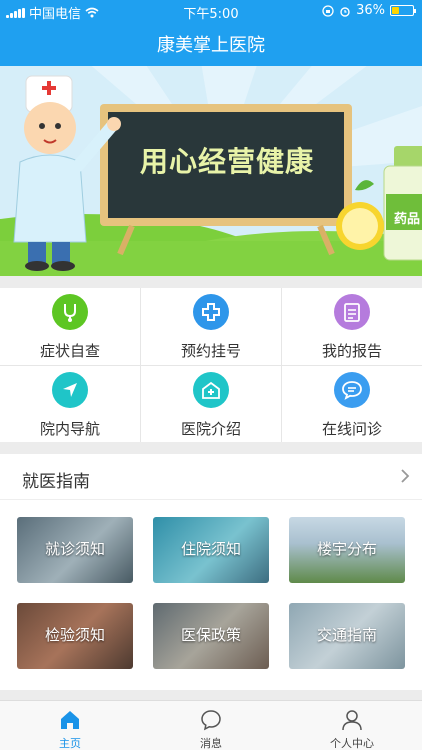  I want to click on service-label: 医院介绍, so click(210, 429).